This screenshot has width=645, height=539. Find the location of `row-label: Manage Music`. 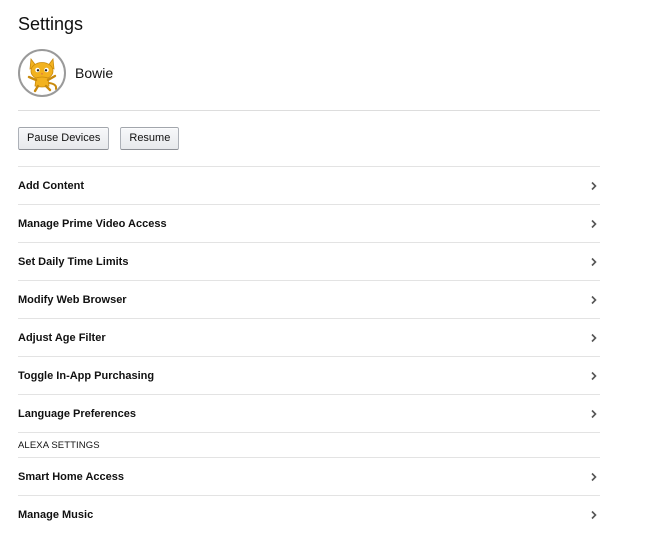

row-label: Manage Music is located at coordinates (56, 514).